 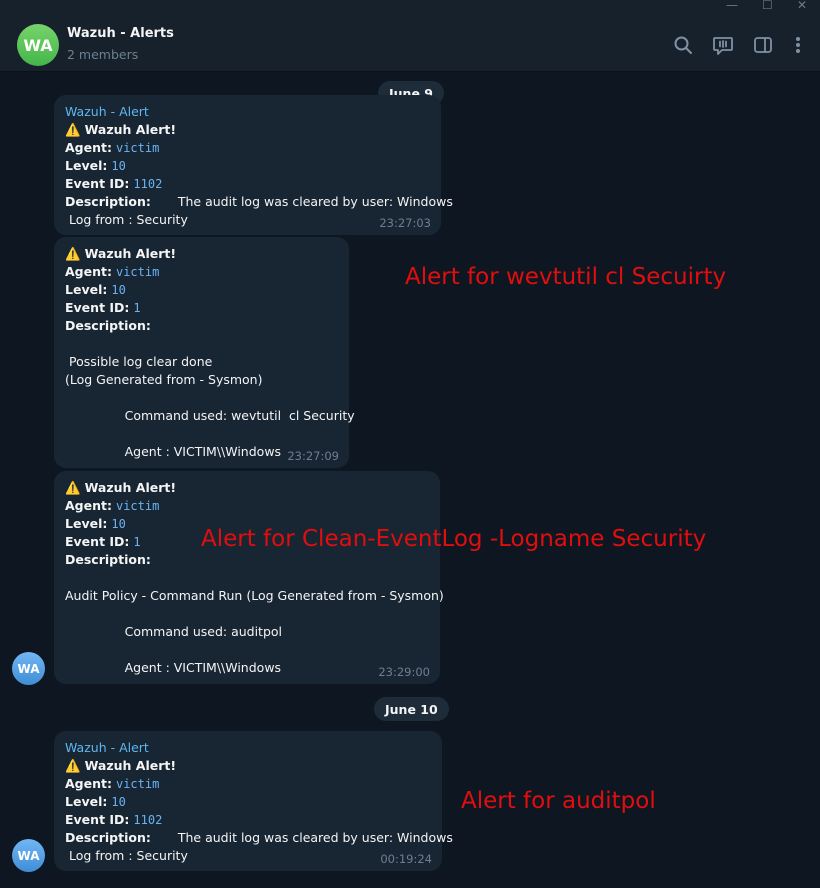 What do you see at coordinates (139, 361) in the screenshot?
I see `description-line: Possible log clear done` at bounding box center [139, 361].